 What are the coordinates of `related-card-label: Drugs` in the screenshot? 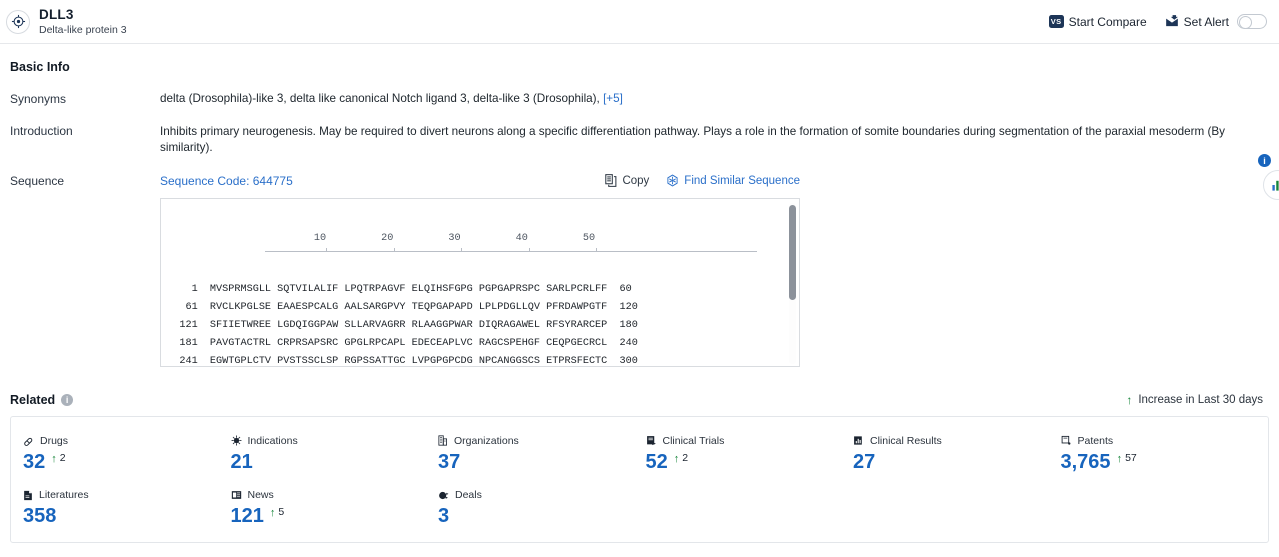 It's located at (54, 440).